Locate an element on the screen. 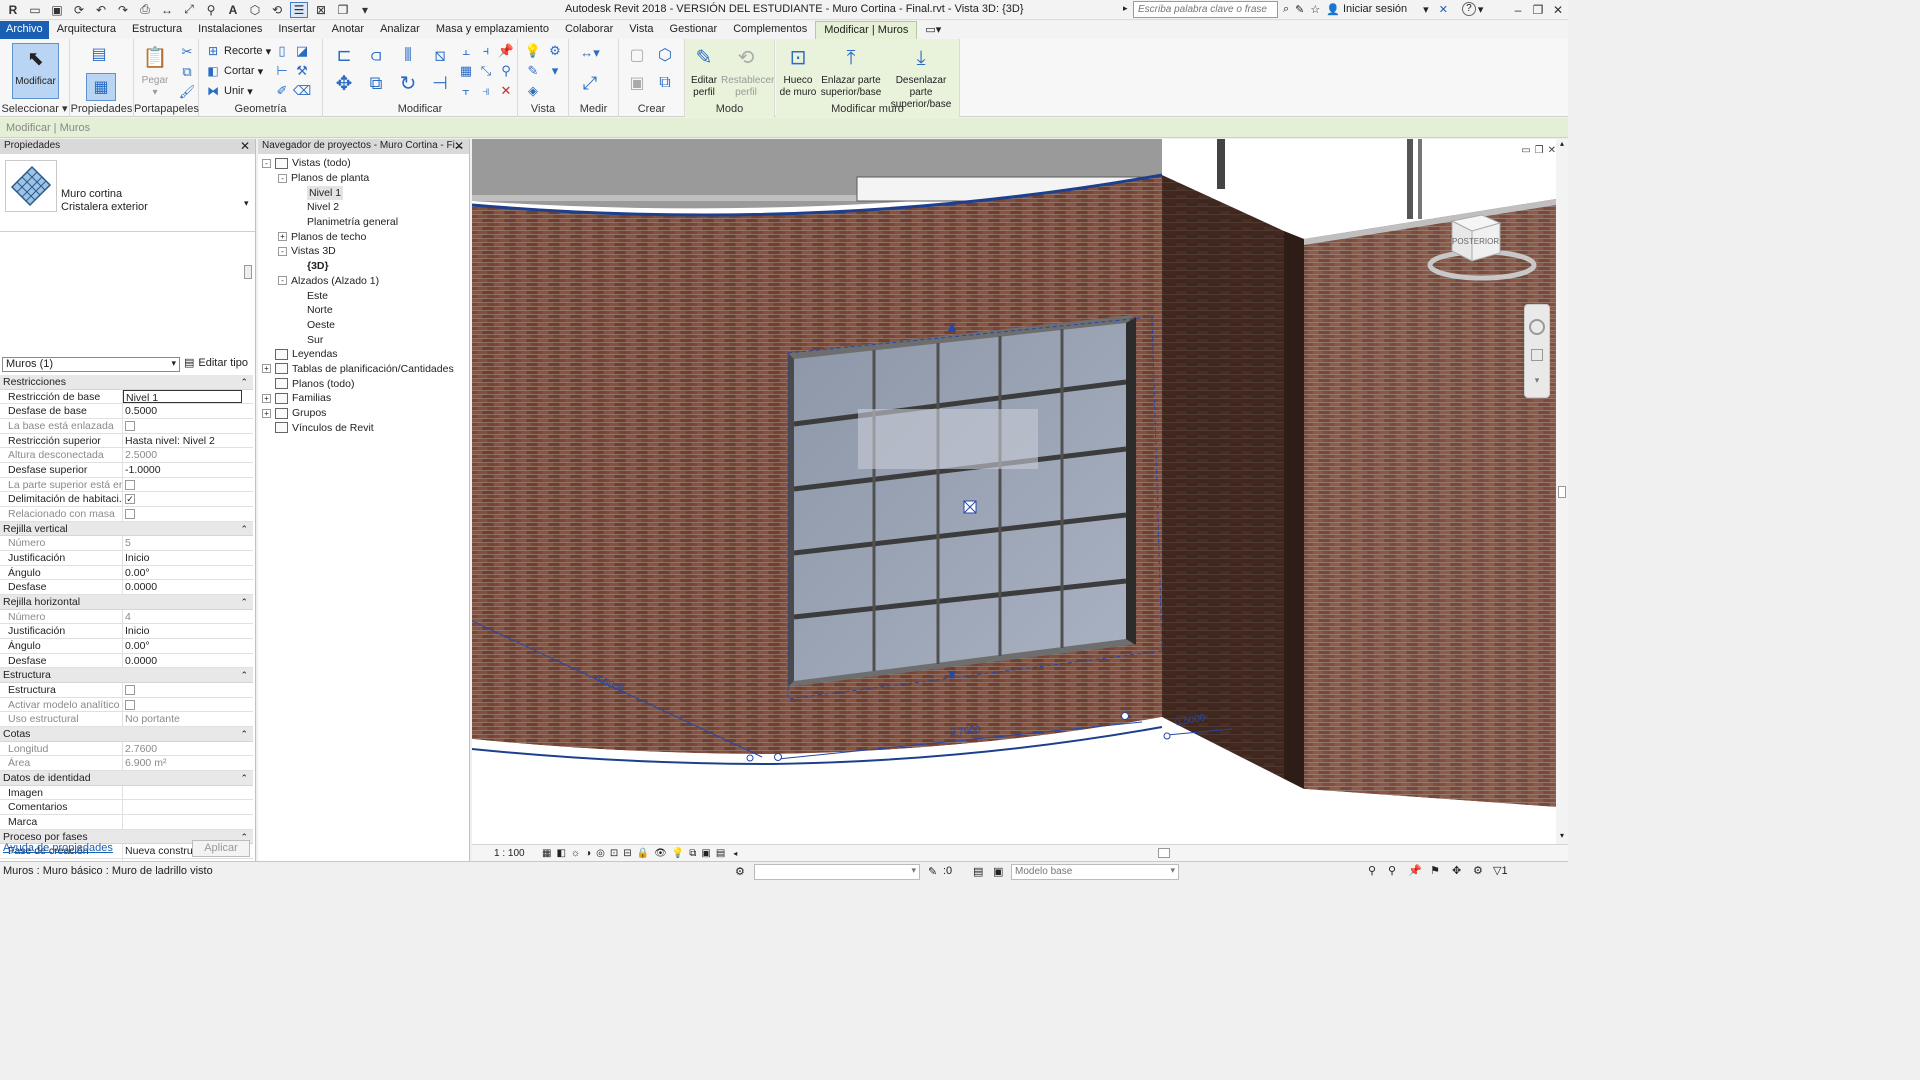 This screenshot has height=1080, width=1920. view-vertical-scrollbar: ▴ ▾ is located at coordinates (1562, 491).